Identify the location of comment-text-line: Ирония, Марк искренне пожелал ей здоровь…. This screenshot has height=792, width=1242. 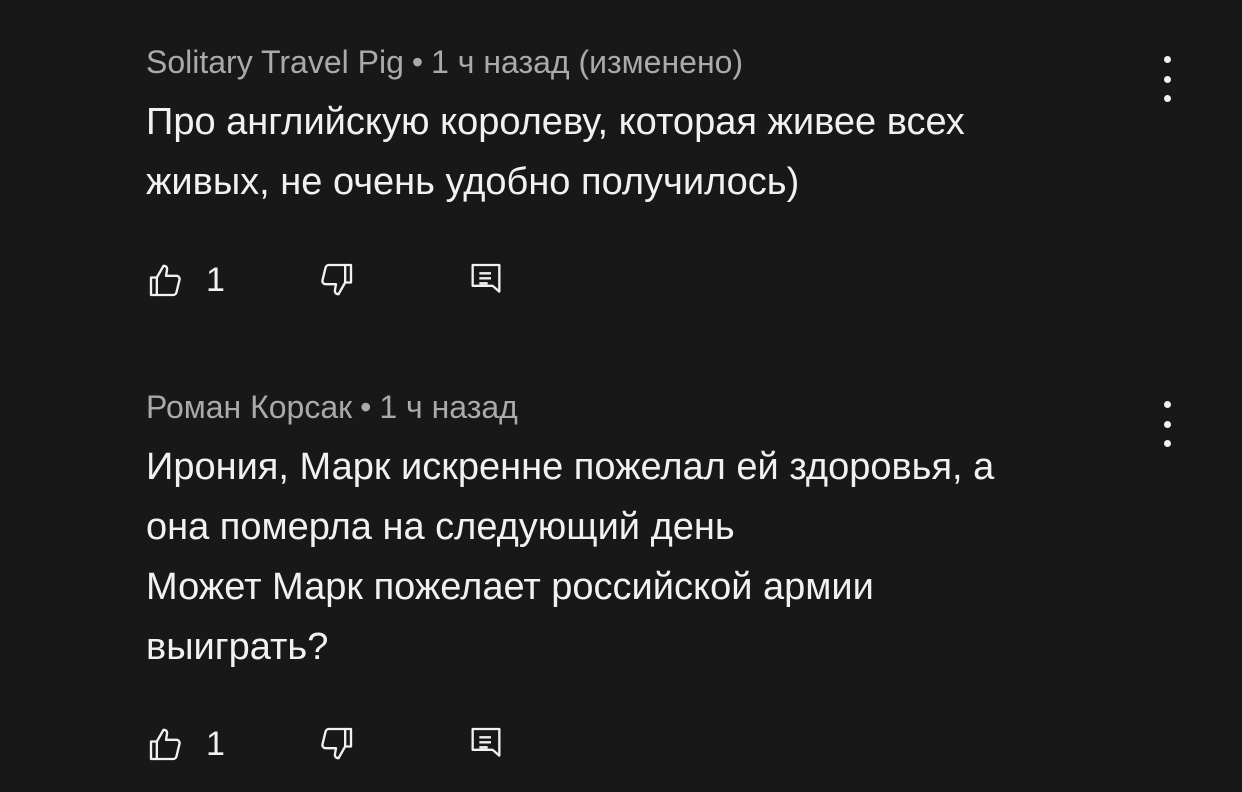
(570, 467).